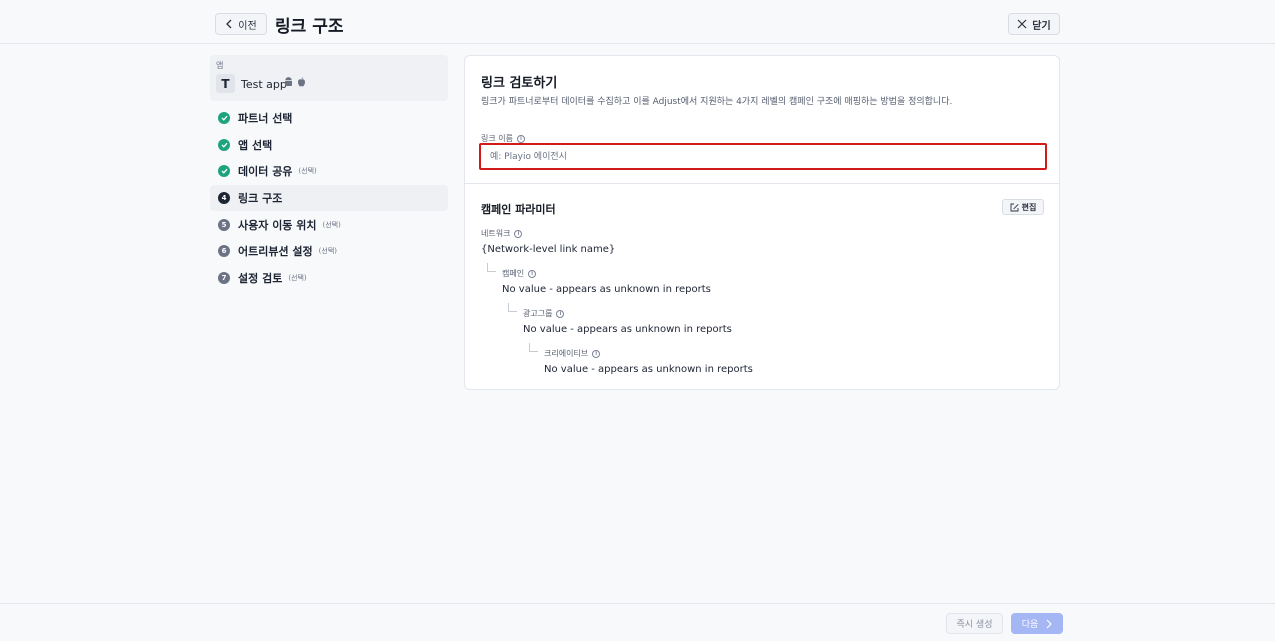 The height and width of the screenshot is (641, 1275). I want to click on top-bar: 이전 링크 구조 닫기, so click(637, 22).